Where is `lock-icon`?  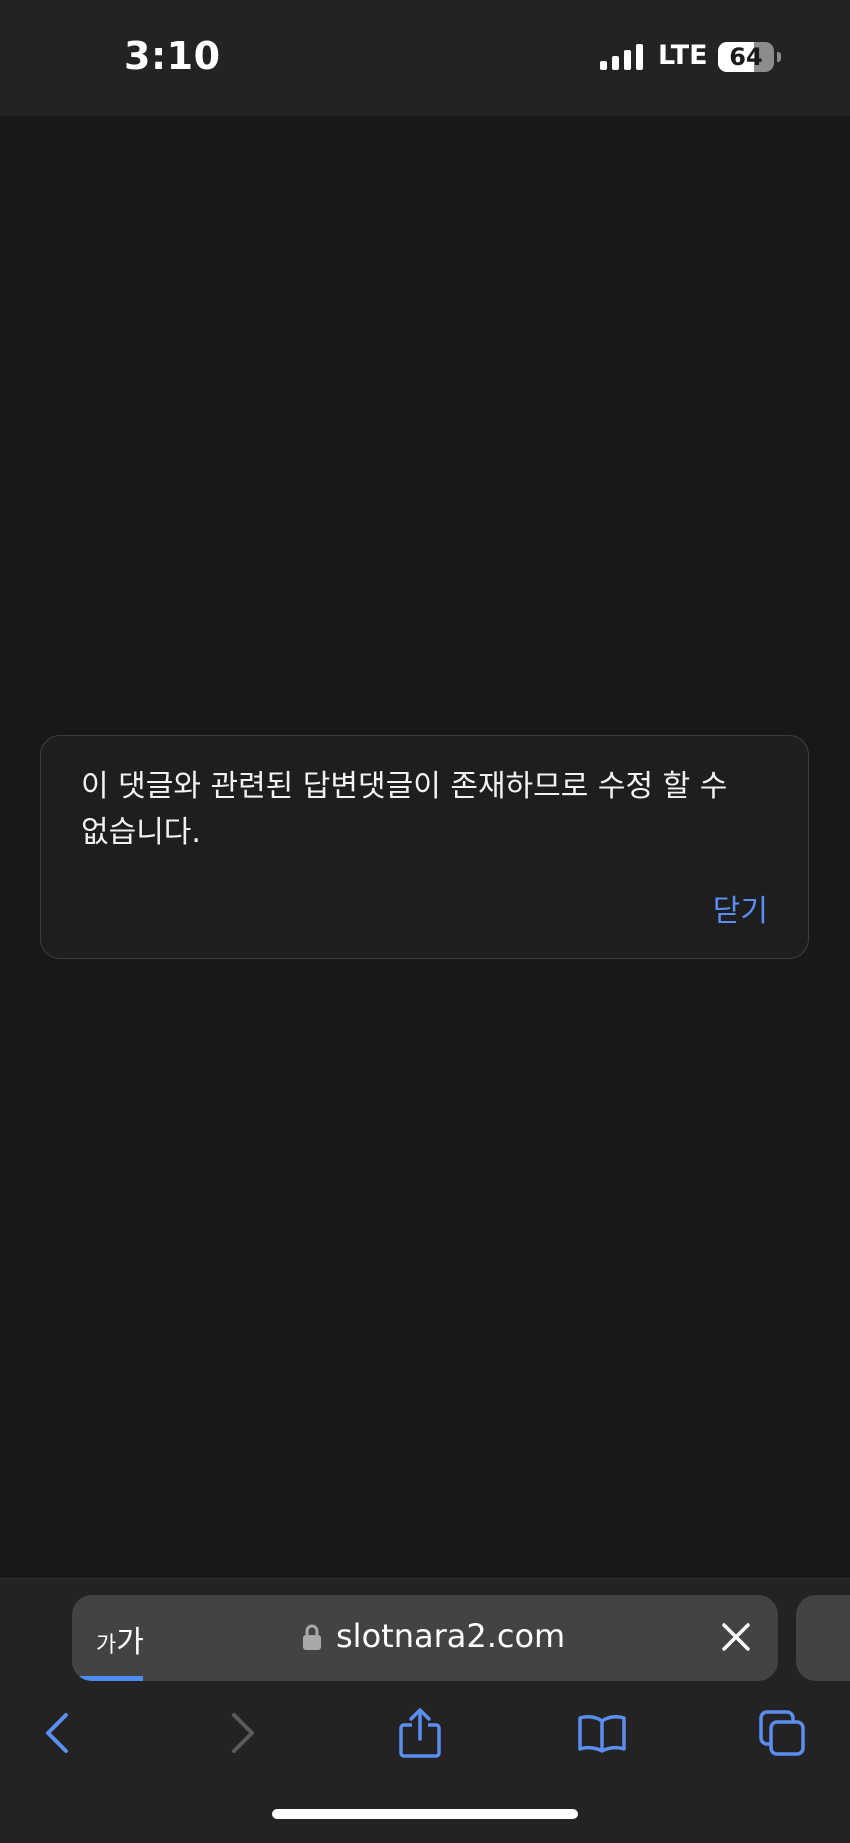 lock-icon is located at coordinates (312, 1637).